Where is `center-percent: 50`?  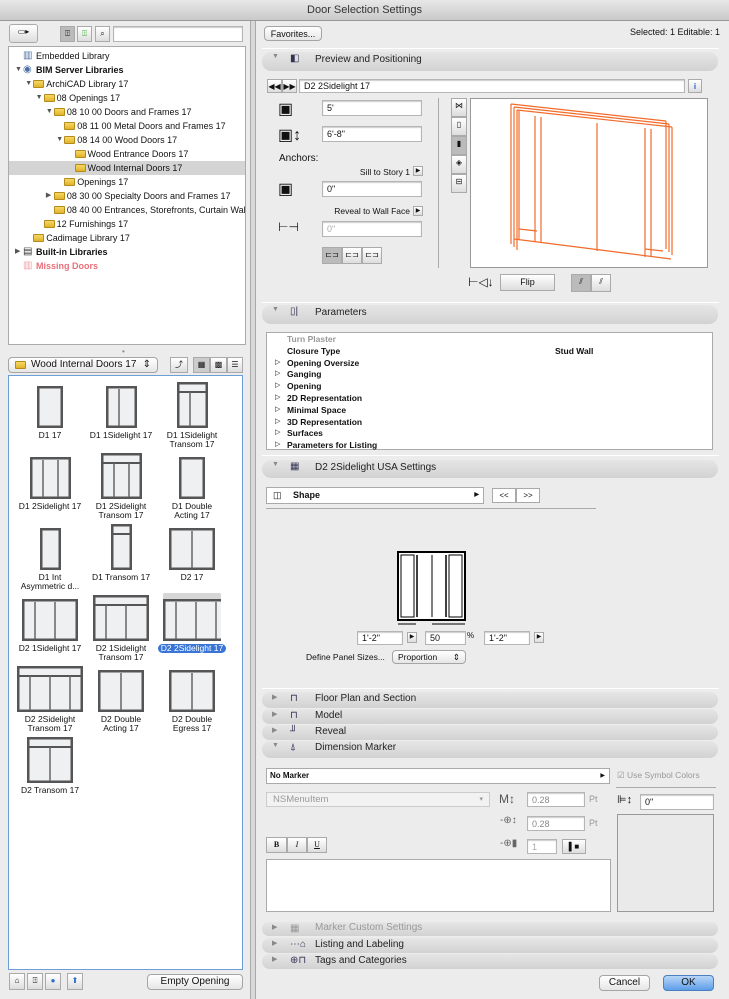
center-percent: 50 is located at coordinates (445, 638).